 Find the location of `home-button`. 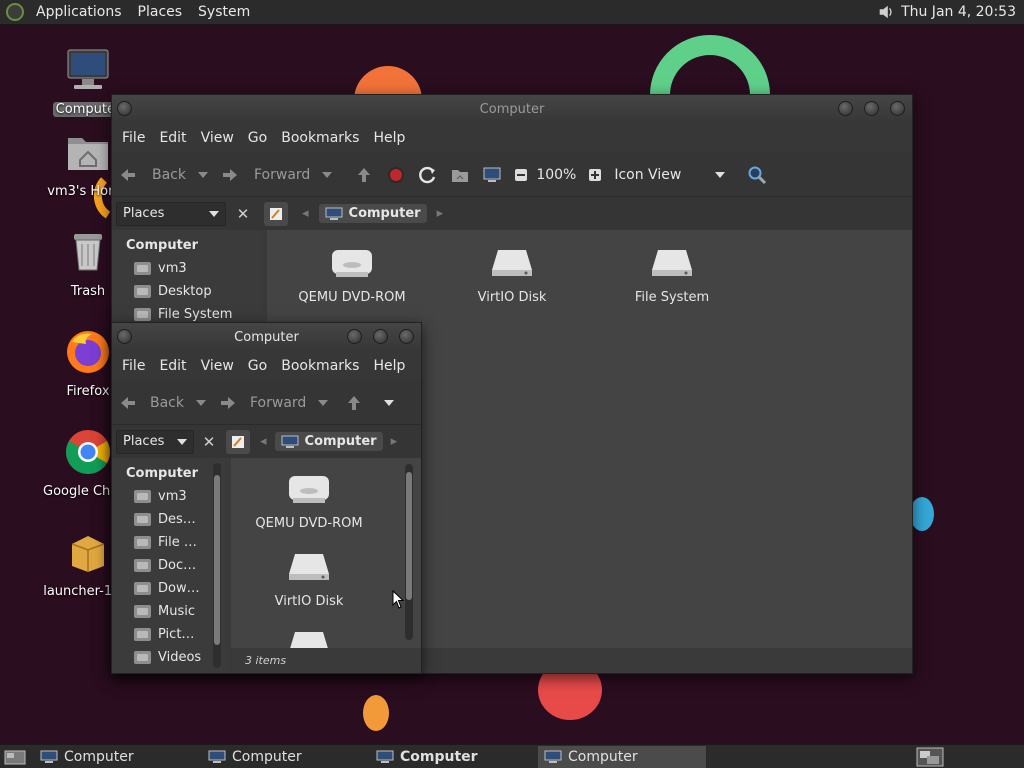

home-button is located at coordinates (460, 175).